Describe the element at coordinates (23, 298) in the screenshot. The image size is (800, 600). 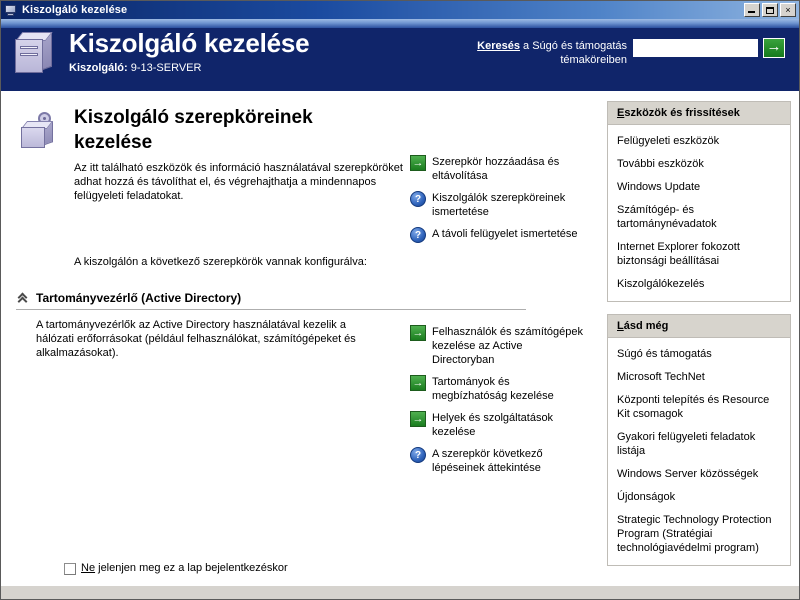
I see `chevron-up-double-icon` at that location.